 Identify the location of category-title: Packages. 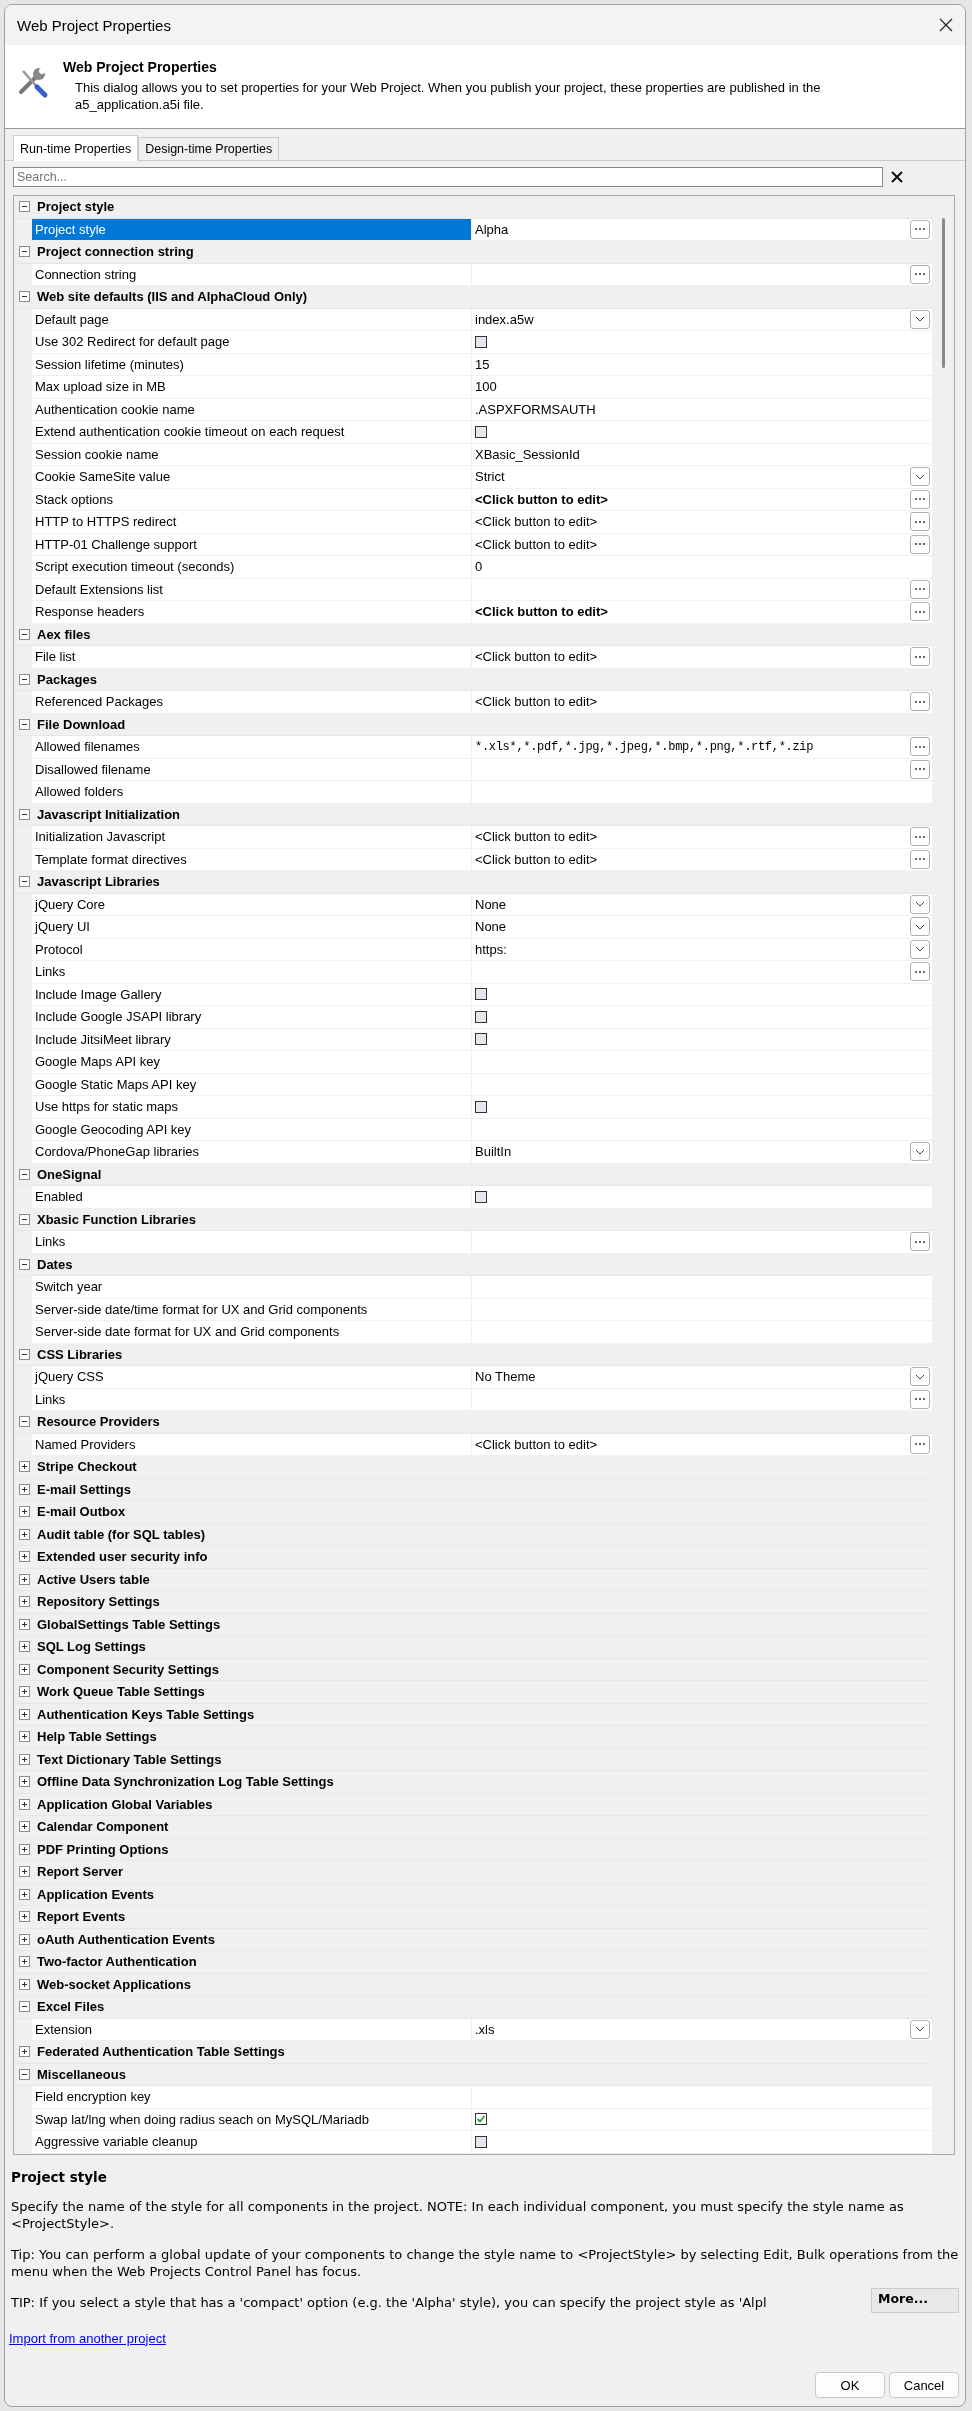
(67, 679).